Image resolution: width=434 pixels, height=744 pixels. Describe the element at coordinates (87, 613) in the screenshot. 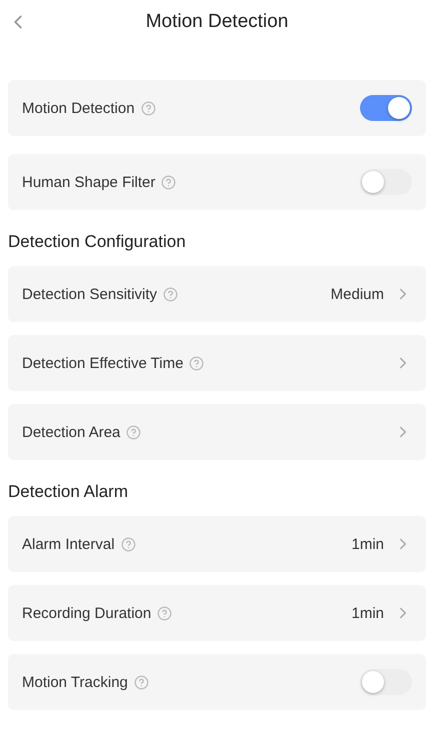

I see `setting-label: Recording Duration` at that location.